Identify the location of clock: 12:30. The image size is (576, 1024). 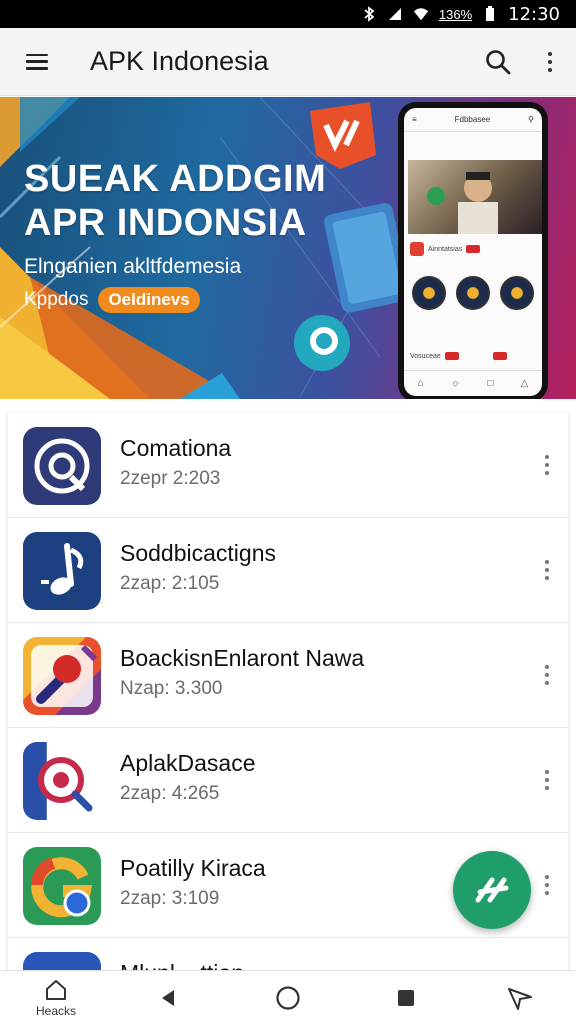
(534, 14).